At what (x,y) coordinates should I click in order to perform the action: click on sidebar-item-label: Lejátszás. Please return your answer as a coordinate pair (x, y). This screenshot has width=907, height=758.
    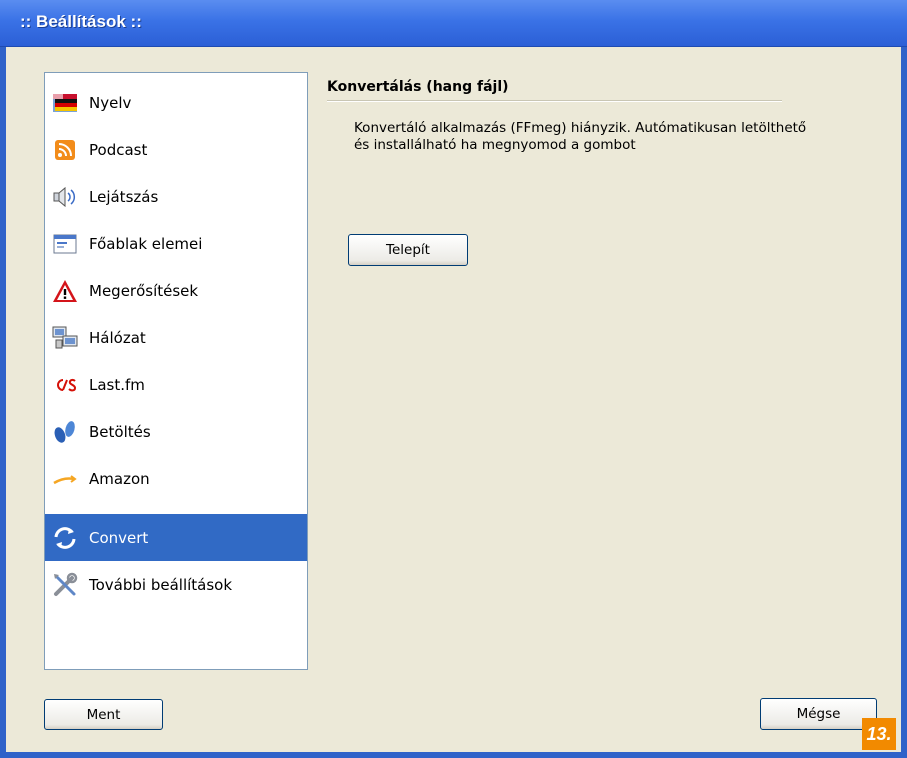
    Looking at the image, I should click on (124, 196).